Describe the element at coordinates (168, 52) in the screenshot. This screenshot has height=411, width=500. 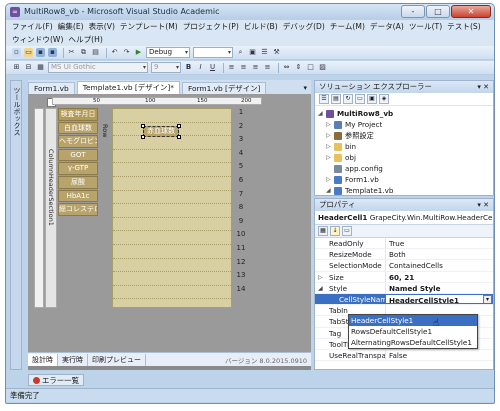
I see `solution-config-select: Debug ▾` at that location.